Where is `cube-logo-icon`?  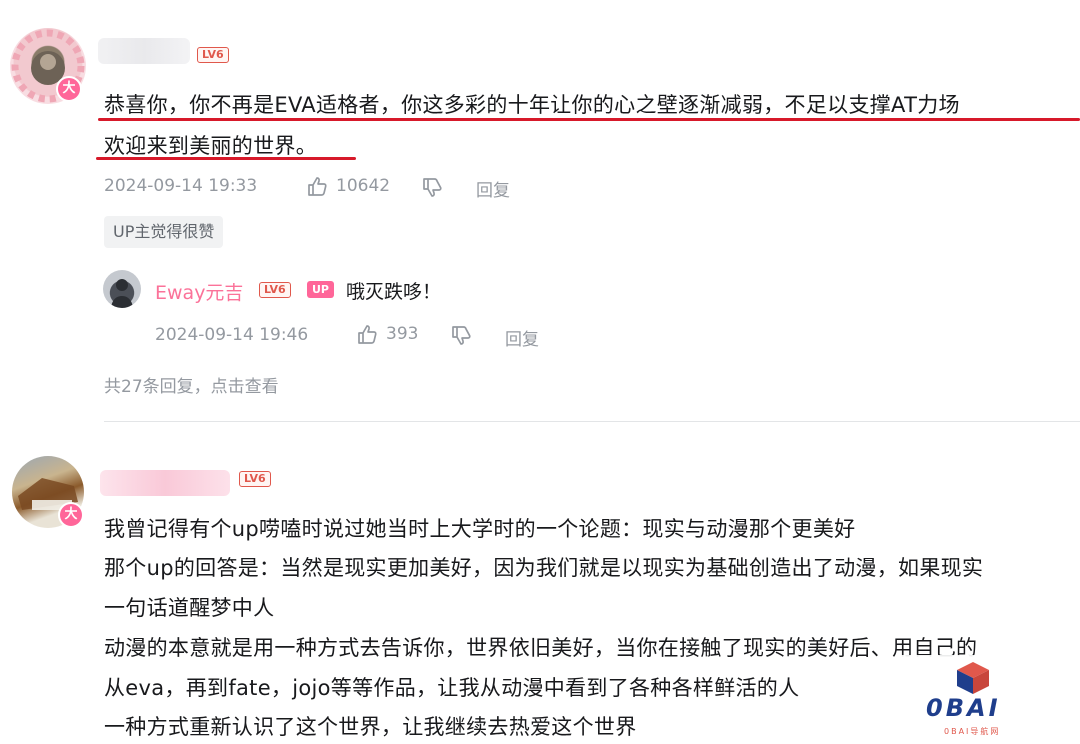
cube-logo-icon is located at coordinates (973, 678).